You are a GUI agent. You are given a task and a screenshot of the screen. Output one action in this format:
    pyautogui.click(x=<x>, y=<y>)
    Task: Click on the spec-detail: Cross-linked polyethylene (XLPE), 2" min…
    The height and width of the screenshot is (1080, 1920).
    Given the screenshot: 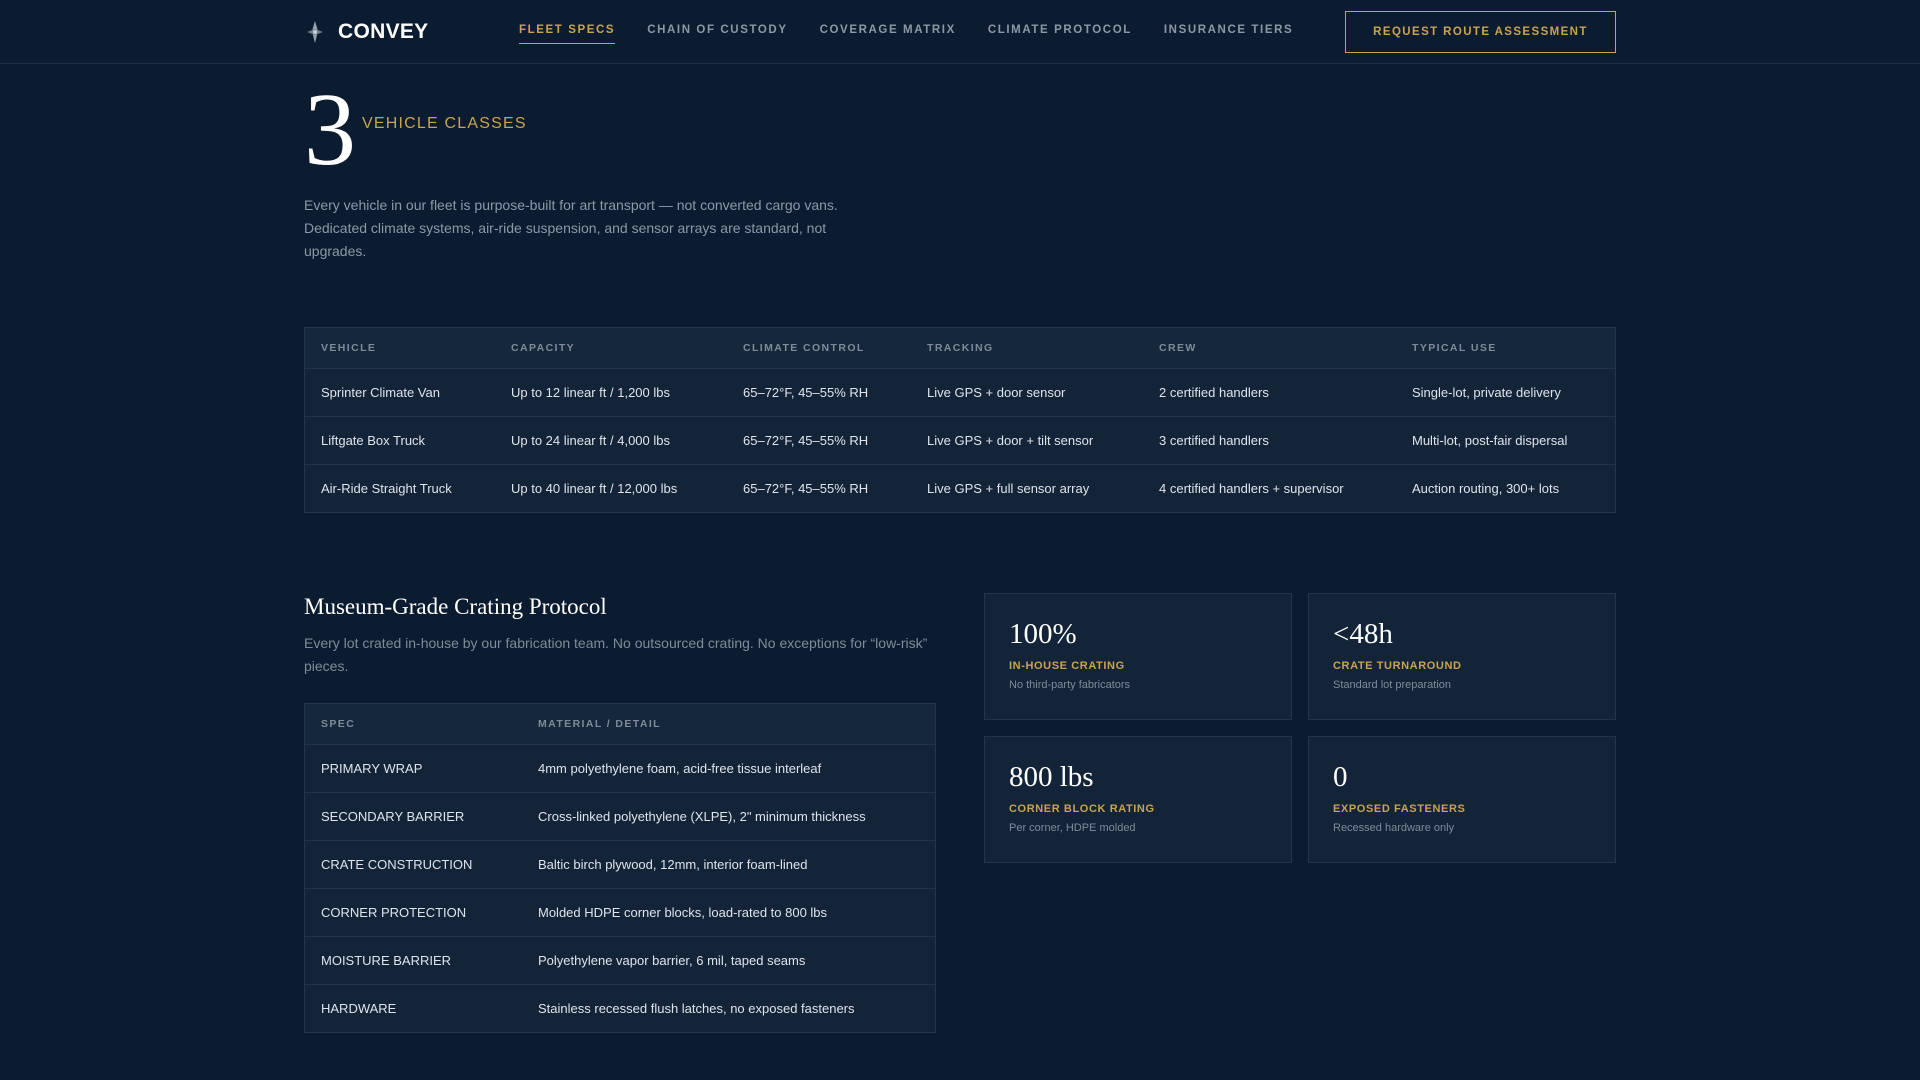 What is the action you would take?
    pyautogui.click(x=728, y=816)
    